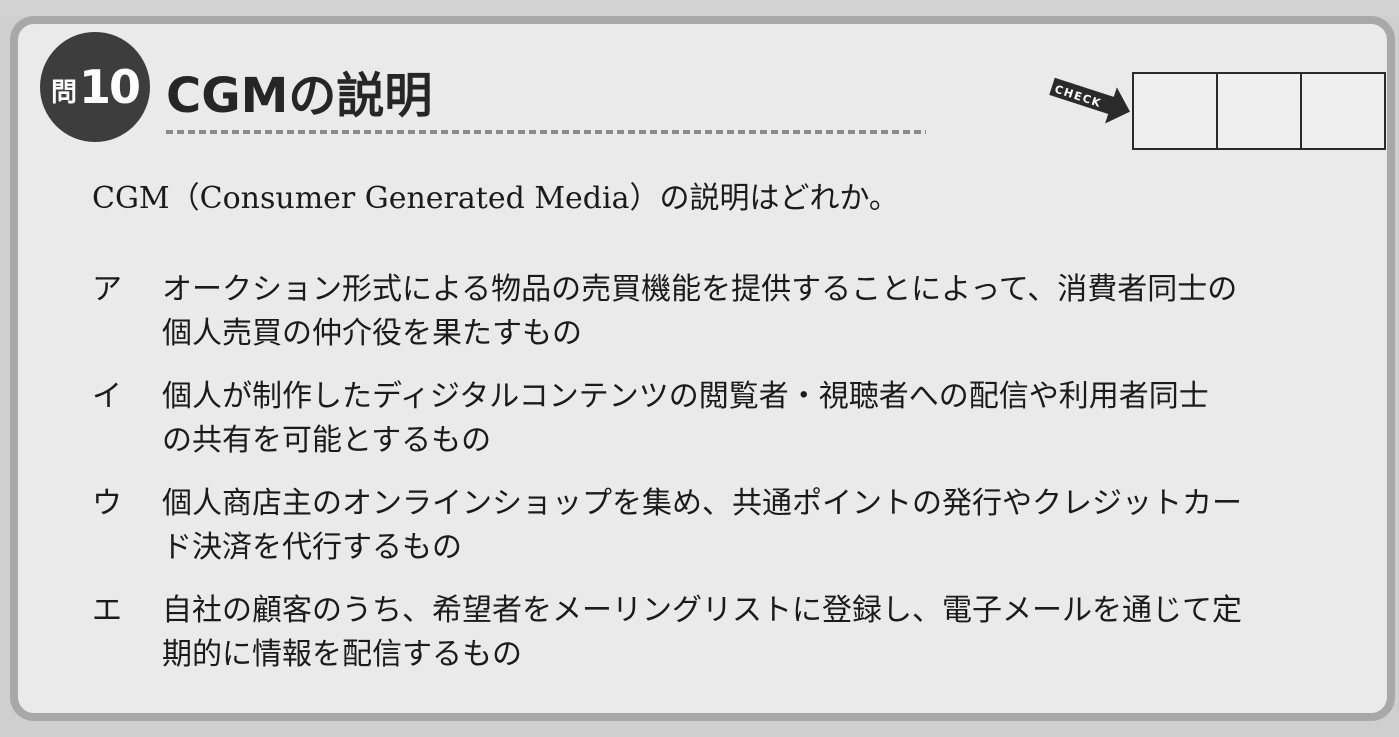  I want to click on previous-page-strip, so click(699, 8).